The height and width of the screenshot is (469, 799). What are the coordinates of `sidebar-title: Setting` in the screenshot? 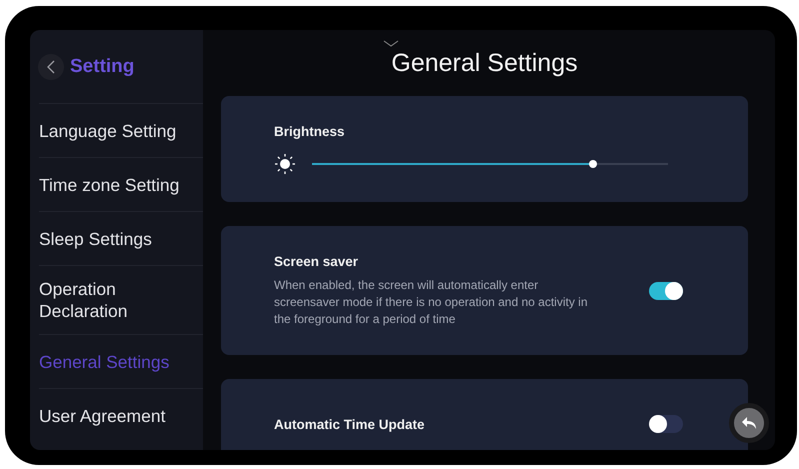 It's located at (102, 67).